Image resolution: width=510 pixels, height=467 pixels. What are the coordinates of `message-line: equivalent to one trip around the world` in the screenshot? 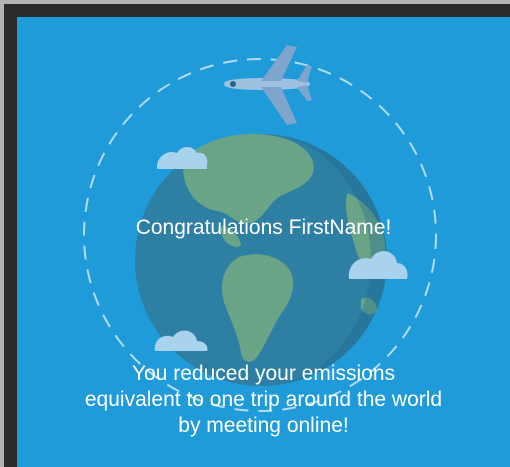 It's located at (263, 399).